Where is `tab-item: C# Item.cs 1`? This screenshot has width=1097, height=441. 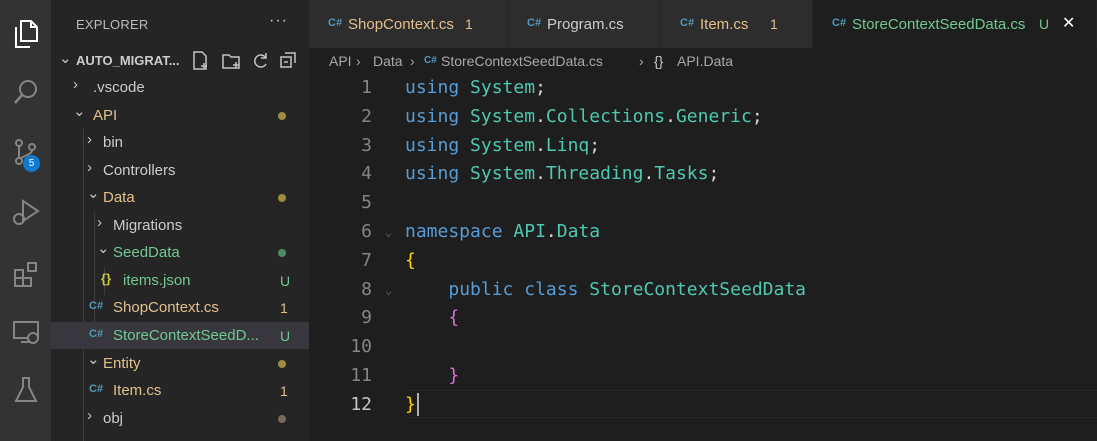
tab-item: C# Item.cs 1 is located at coordinates (737, 24).